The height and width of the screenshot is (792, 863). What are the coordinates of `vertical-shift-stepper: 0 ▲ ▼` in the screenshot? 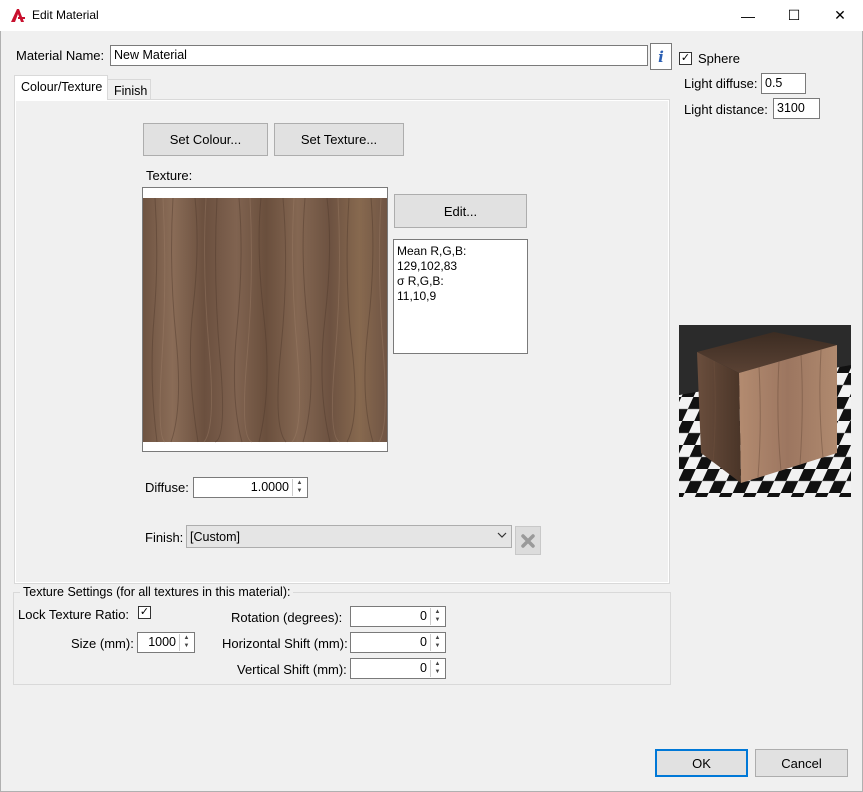 It's located at (398, 668).